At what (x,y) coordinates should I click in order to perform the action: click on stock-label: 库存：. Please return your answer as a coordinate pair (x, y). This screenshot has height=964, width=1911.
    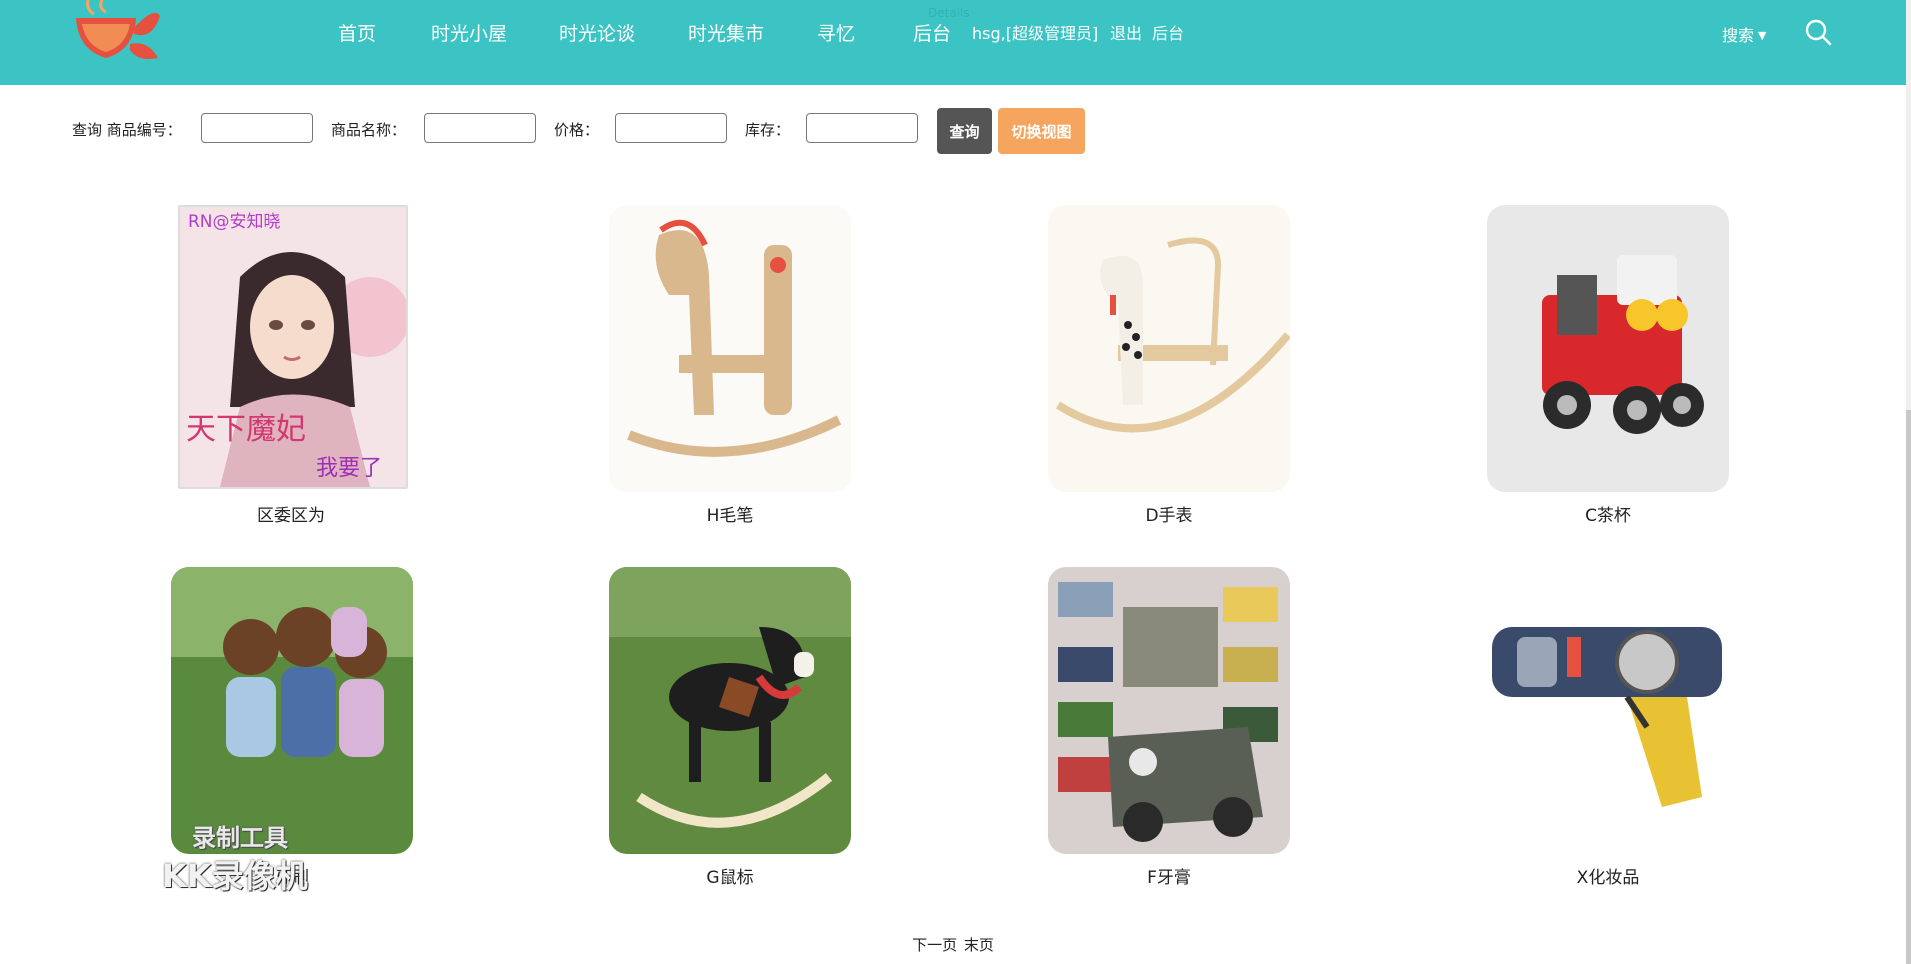
    Looking at the image, I should click on (768, 130).